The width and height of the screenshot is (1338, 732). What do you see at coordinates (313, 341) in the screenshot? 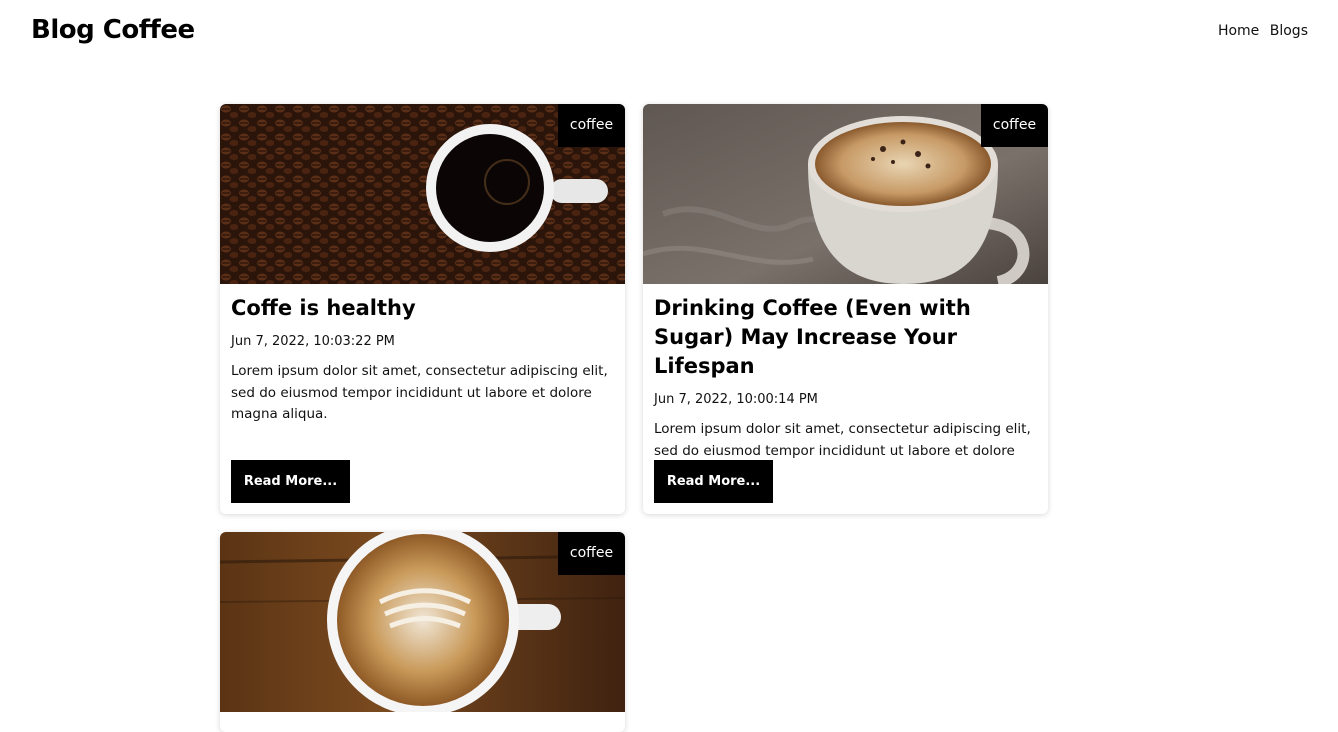
I see `post-date: Jun 7, 2022, 10:03:22 PM` at bounding box center [313, 341].